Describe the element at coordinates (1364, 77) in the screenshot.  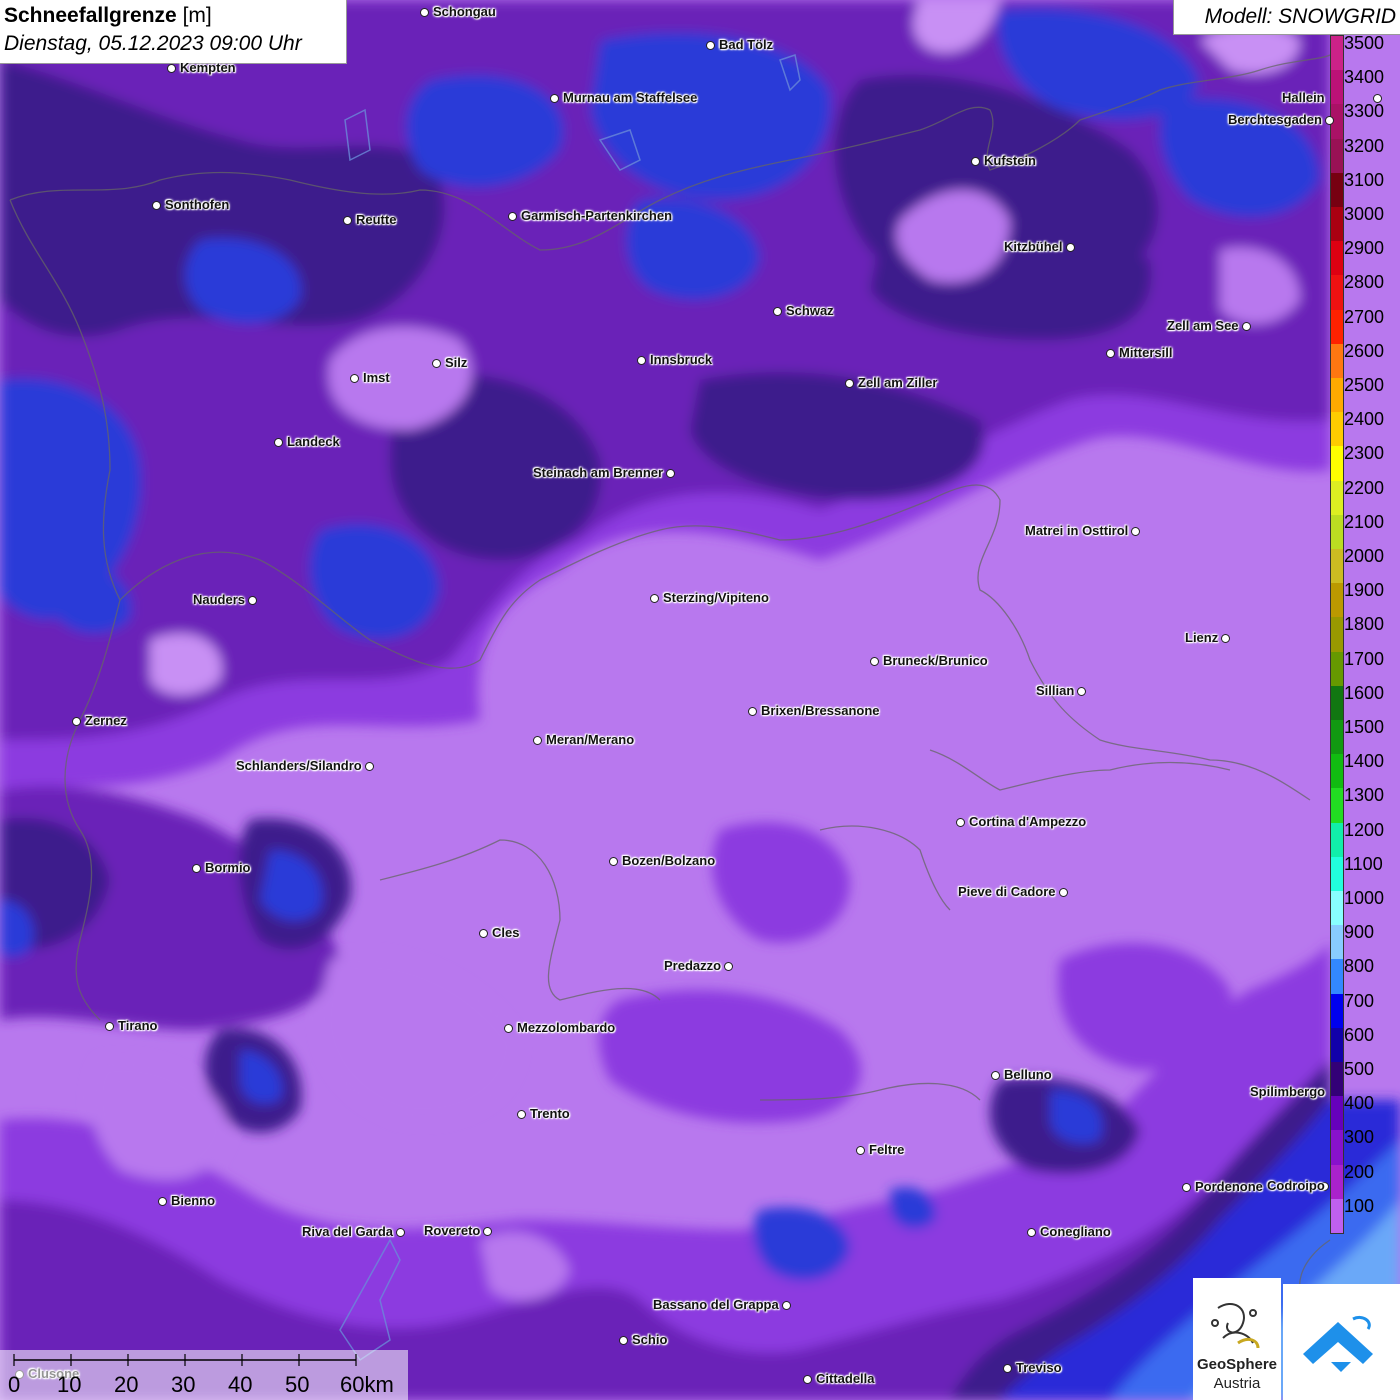
I see `legend-label: 3400` at that location.